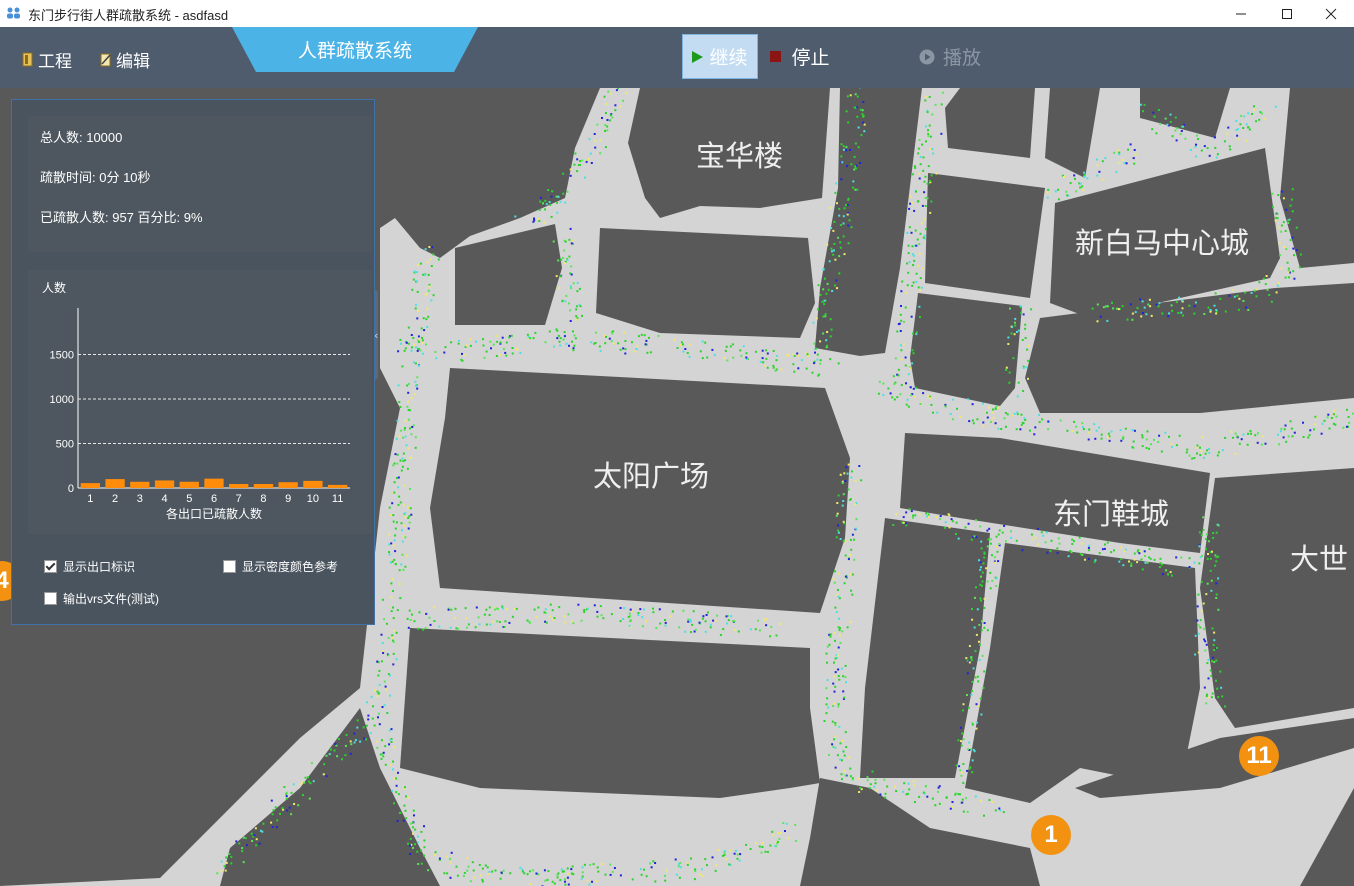 The width and height of the screenshot is (1354, 886). I want to click on continue-button: 继续, so click(720, 56).